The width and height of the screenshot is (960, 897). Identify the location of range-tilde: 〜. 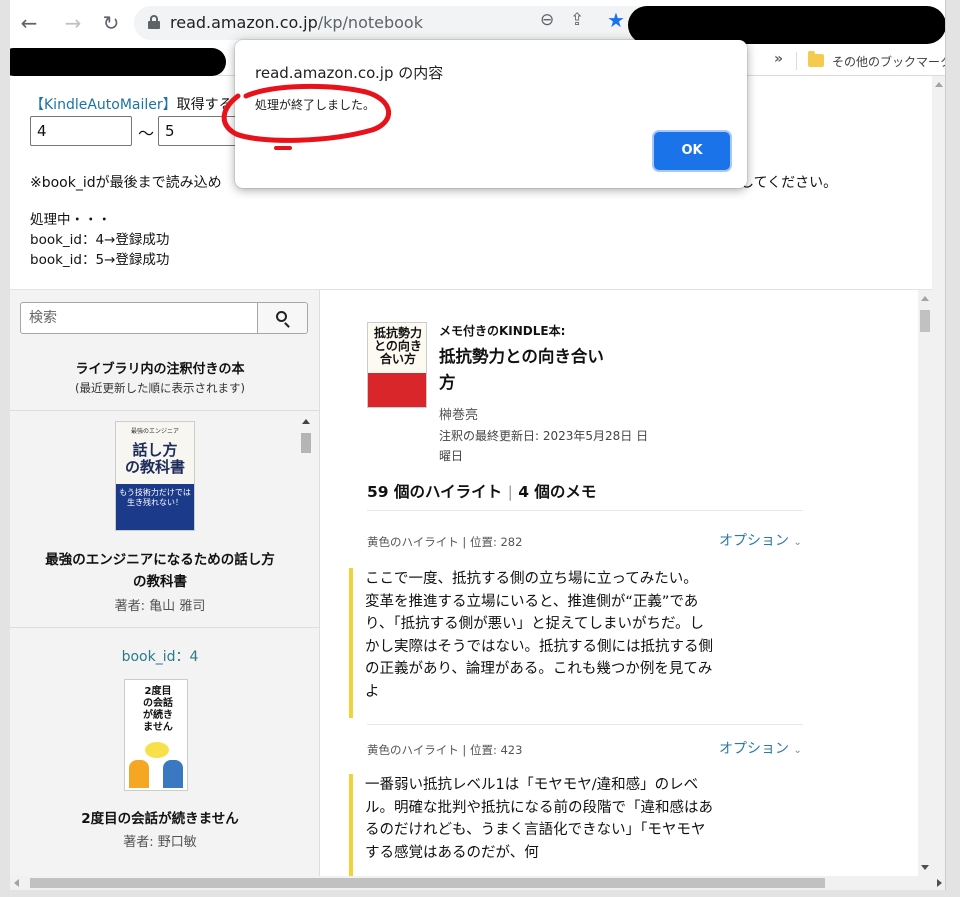
(146, 133).